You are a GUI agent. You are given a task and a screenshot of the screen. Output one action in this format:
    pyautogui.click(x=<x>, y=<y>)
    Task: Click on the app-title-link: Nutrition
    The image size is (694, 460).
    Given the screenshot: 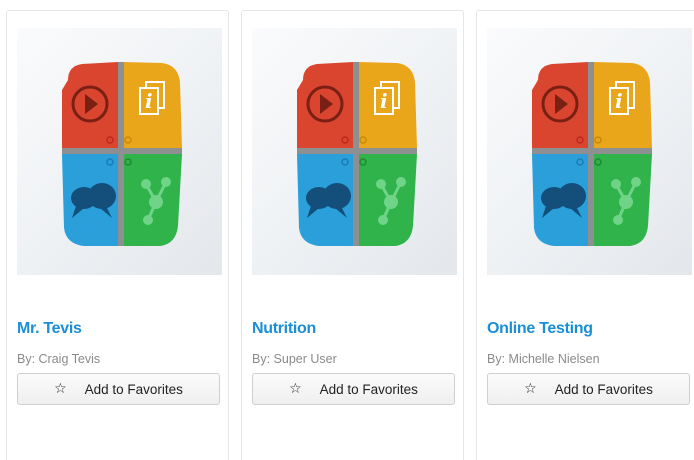 What is the action you would take?
    pyautogui.click(x=284, y=329)
    